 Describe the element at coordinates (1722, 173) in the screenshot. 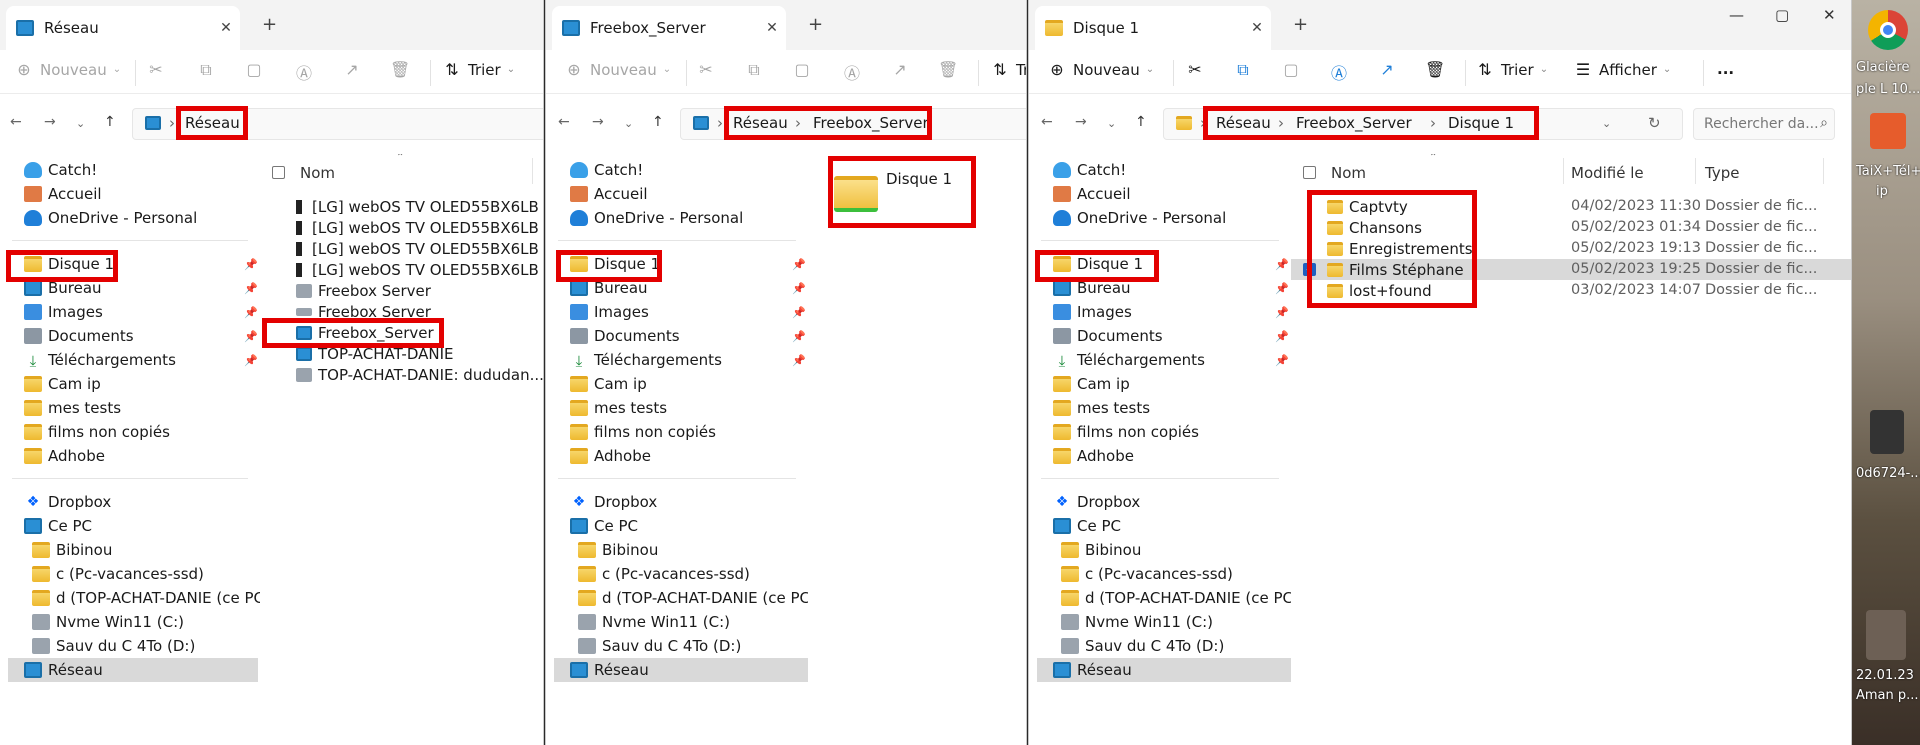

I see `column-header-type: Type` at that location.